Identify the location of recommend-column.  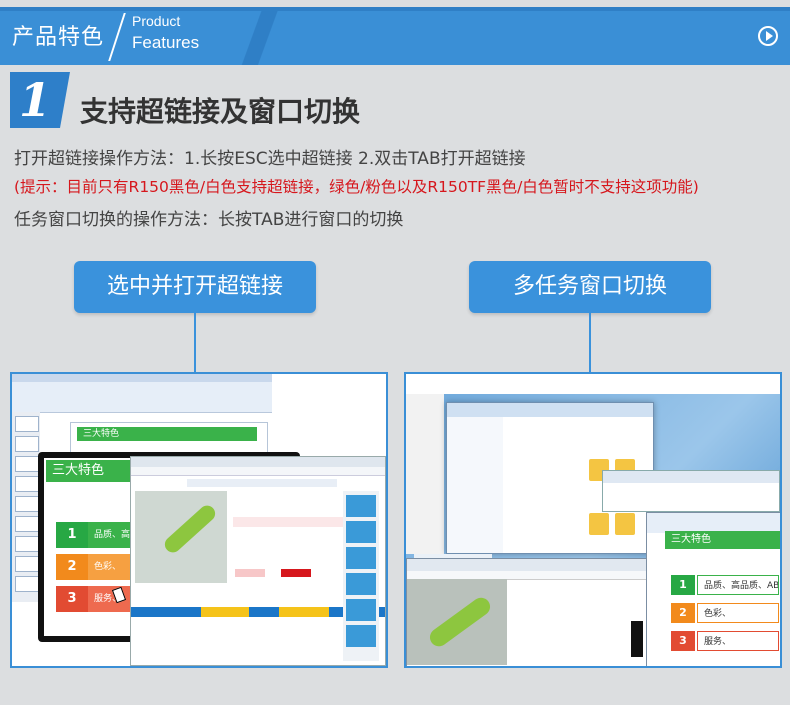
(361, 576).